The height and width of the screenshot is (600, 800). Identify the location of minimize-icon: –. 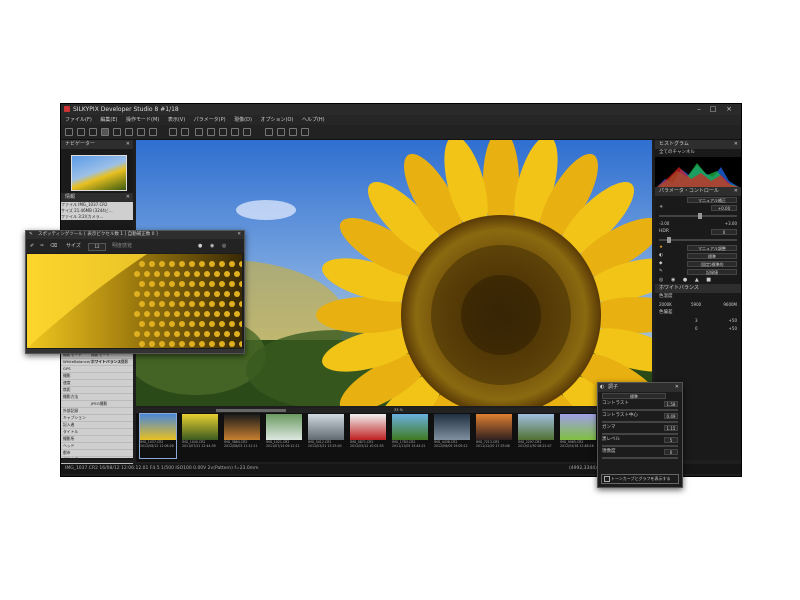
(699, 109).